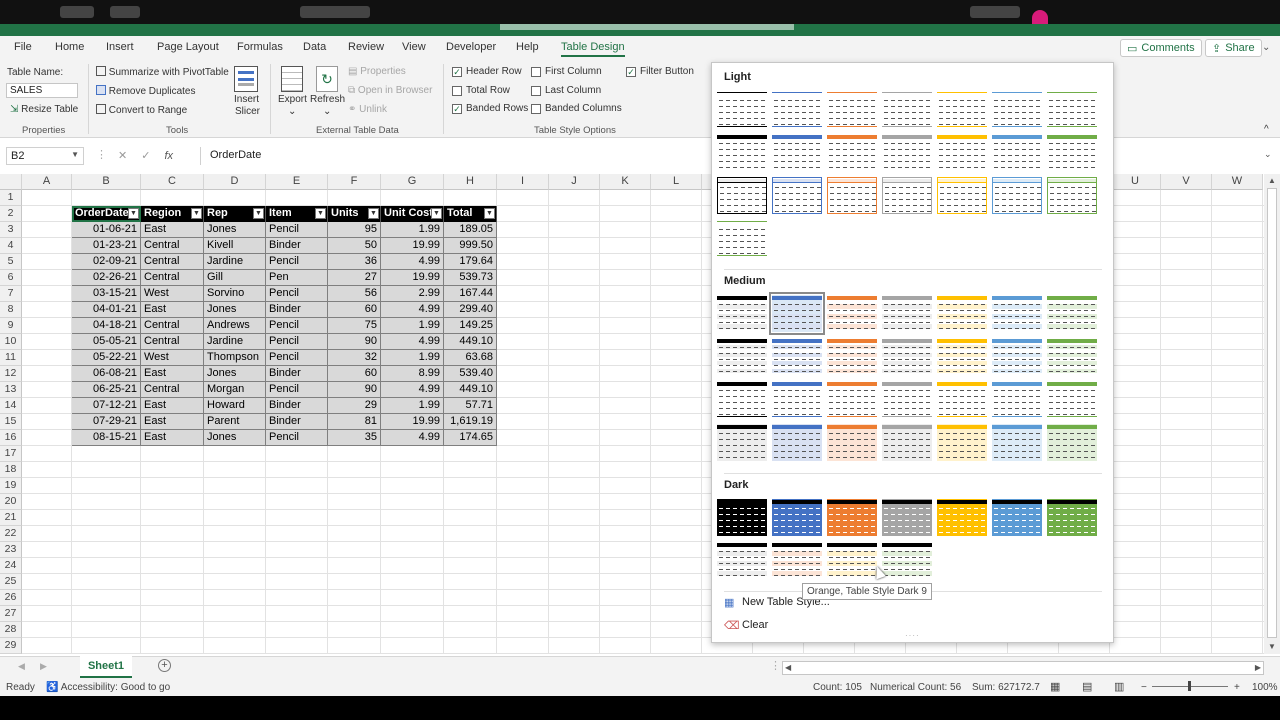 Image resolution: width=1280 pixels, height=720 pixels. I want to click on scroll-left-icon: ◀, so click(788, 667).